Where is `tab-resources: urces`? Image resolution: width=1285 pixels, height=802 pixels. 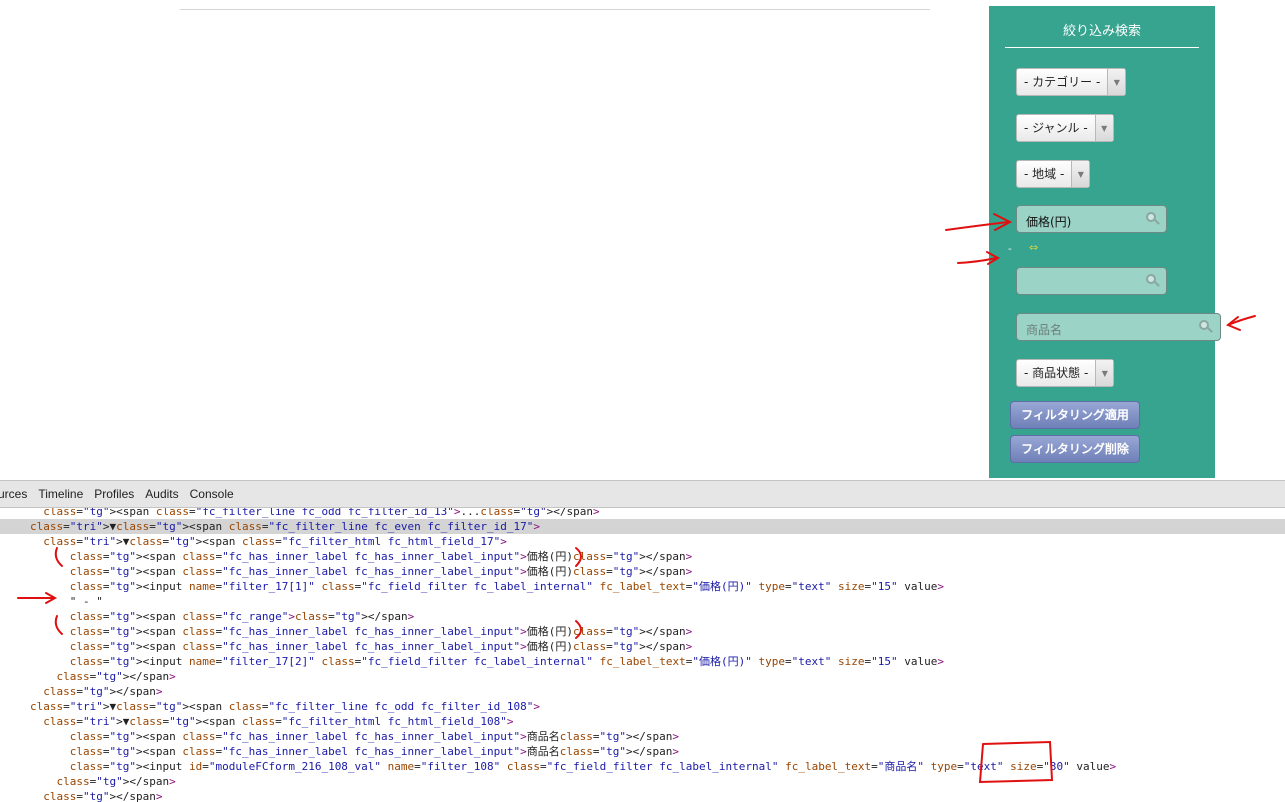 tab-resources: urces is located at coordinates (13, 494).